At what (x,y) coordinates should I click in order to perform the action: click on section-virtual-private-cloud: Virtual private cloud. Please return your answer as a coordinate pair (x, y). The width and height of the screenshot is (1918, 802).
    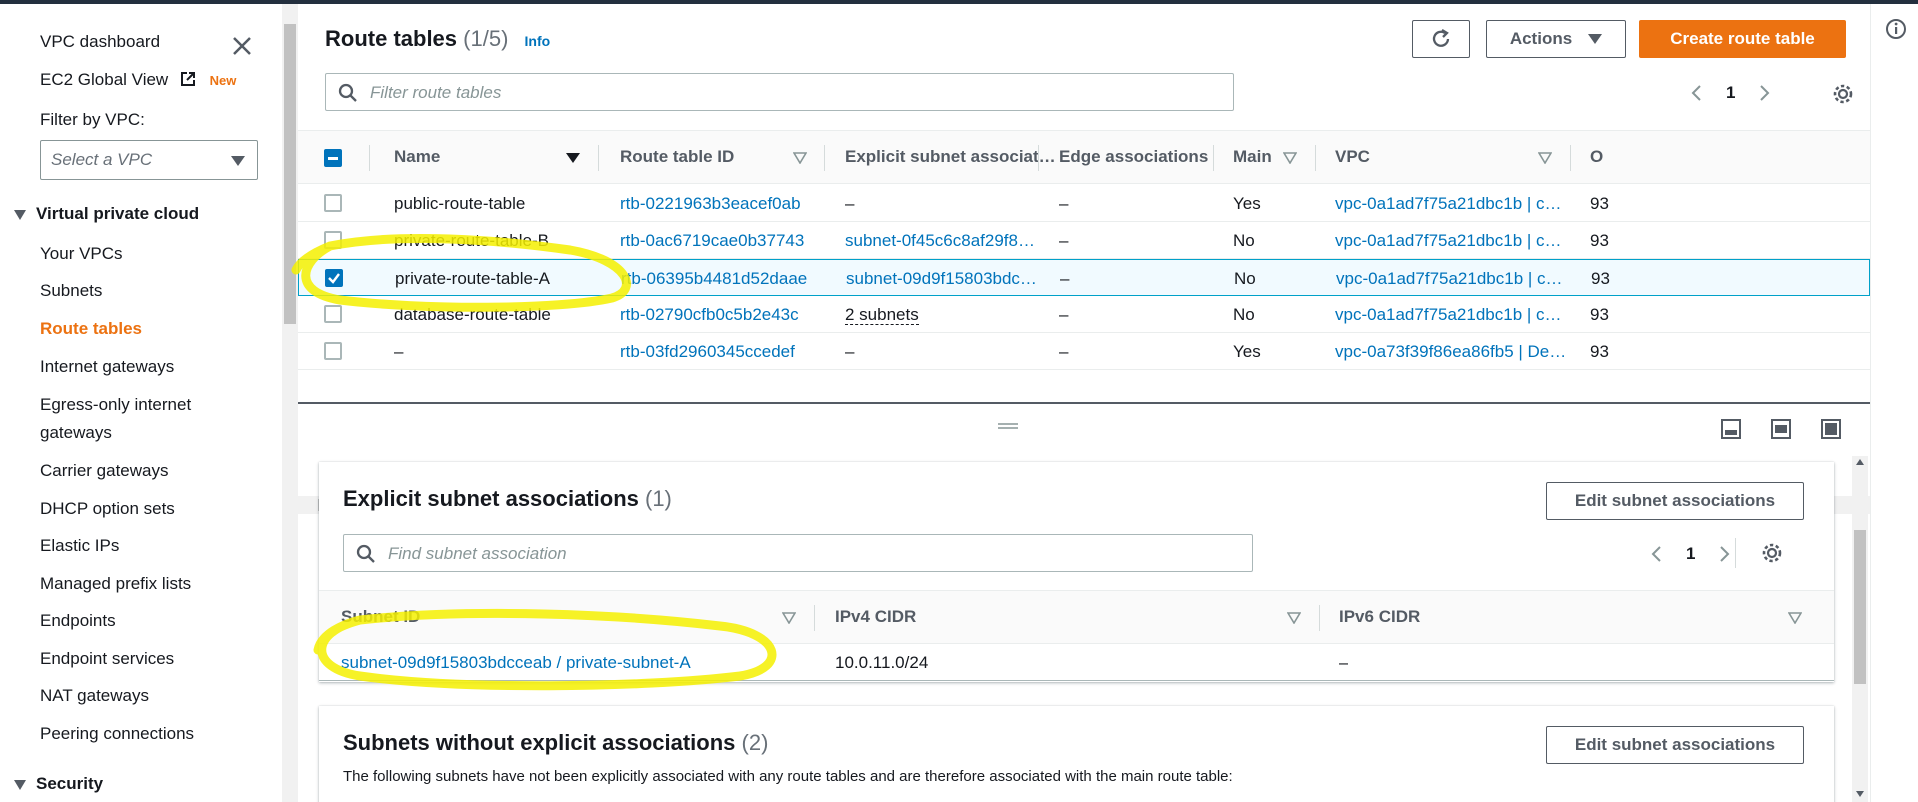
    Looking at the image, I should click on (106, 214).